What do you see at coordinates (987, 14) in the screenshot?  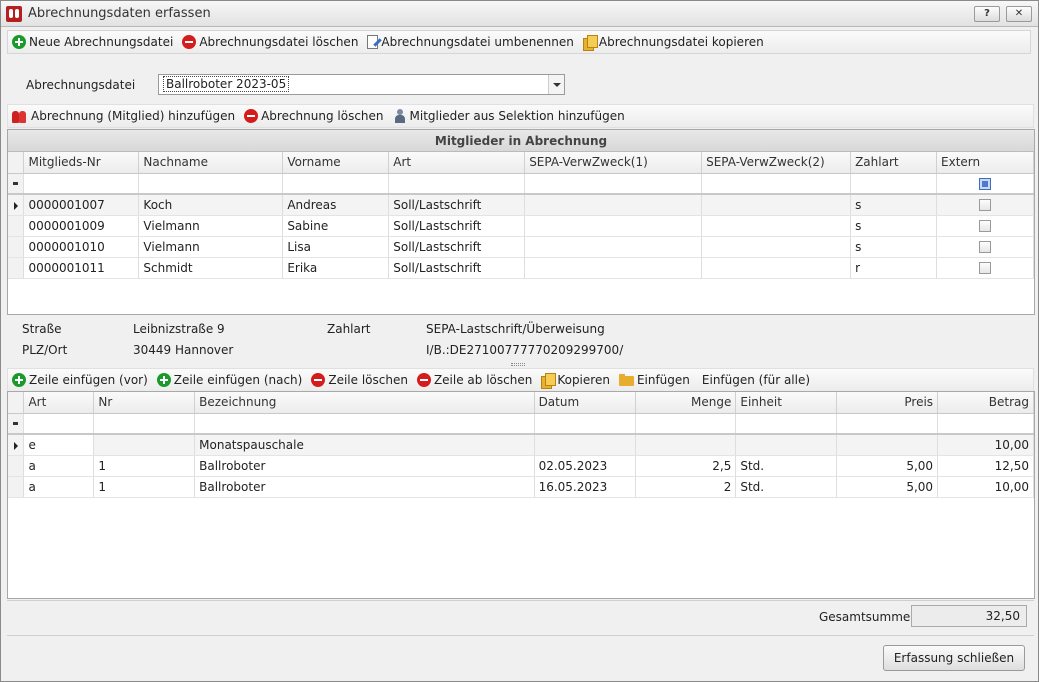 I see `help-button: ?` at bounding box center [987, 14].